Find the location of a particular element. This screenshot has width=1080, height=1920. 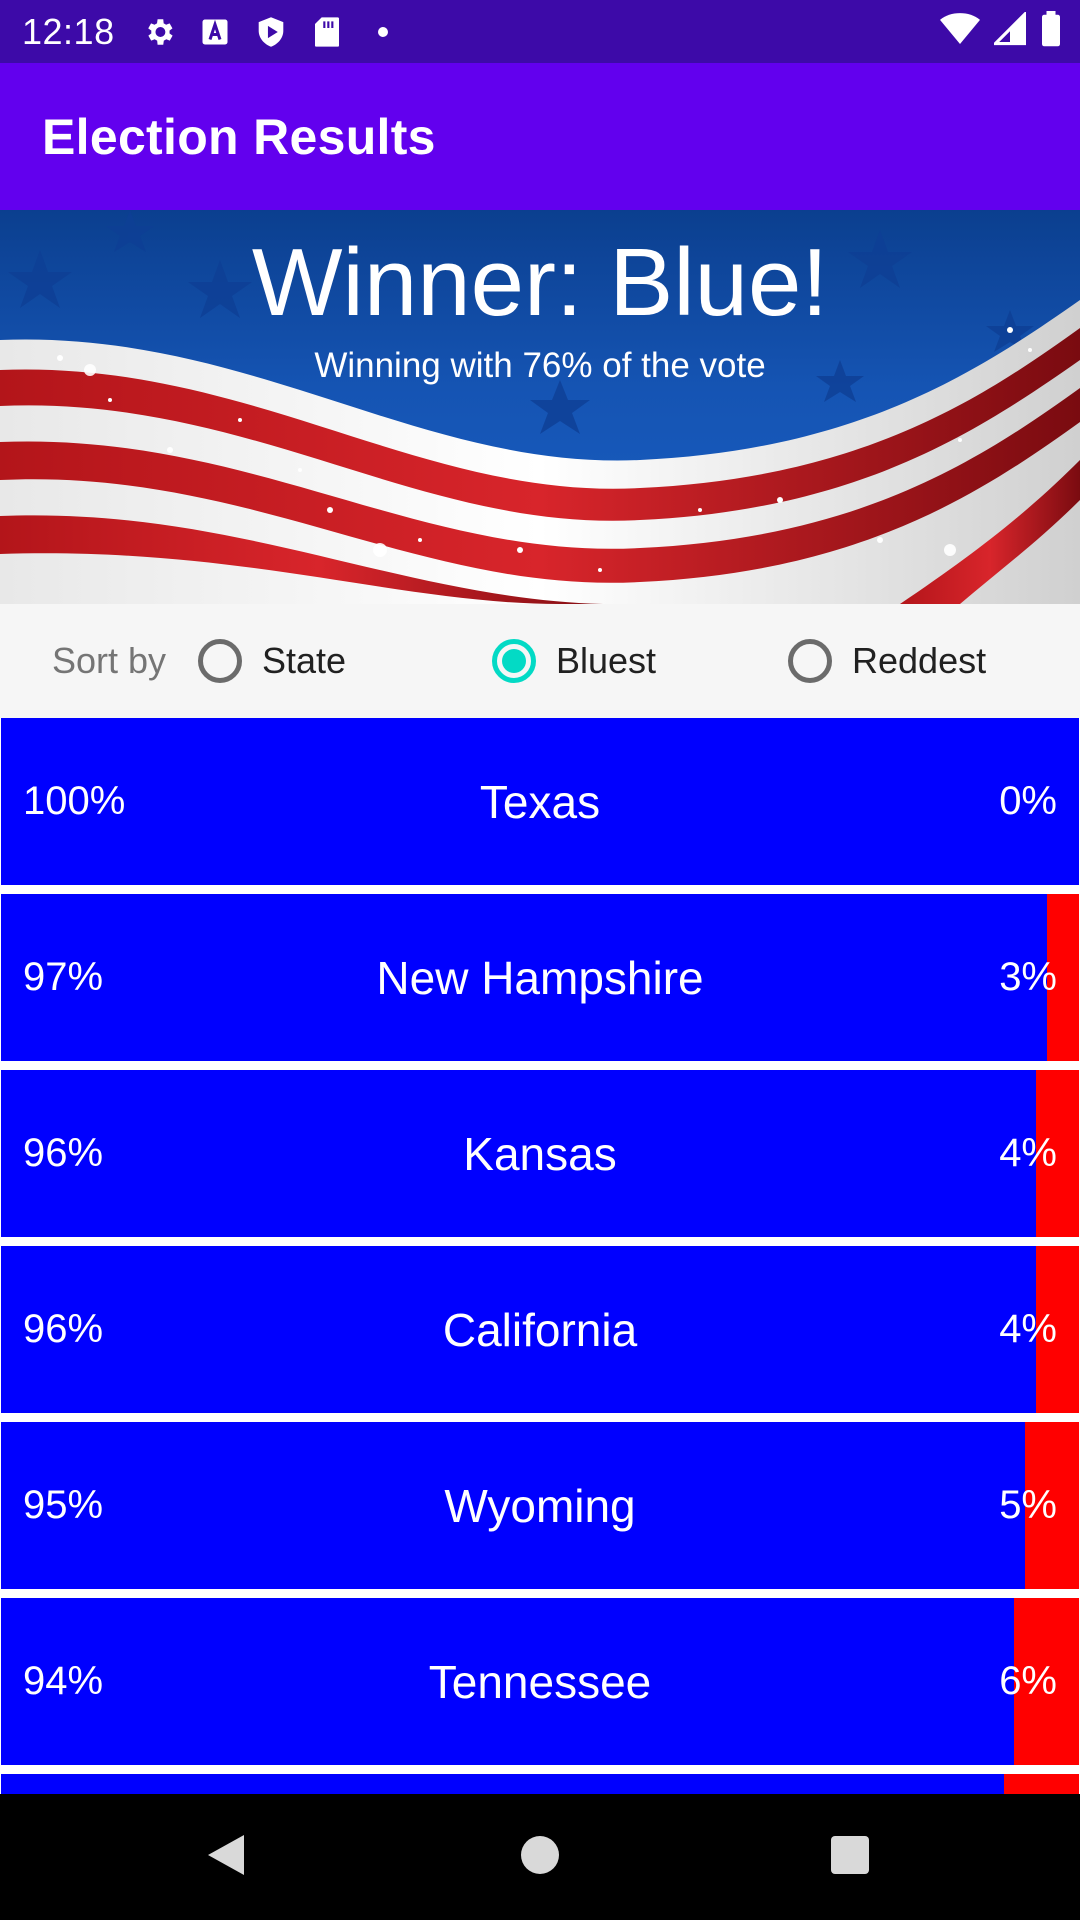

status-icons-left is located at coordinates (271, 32).